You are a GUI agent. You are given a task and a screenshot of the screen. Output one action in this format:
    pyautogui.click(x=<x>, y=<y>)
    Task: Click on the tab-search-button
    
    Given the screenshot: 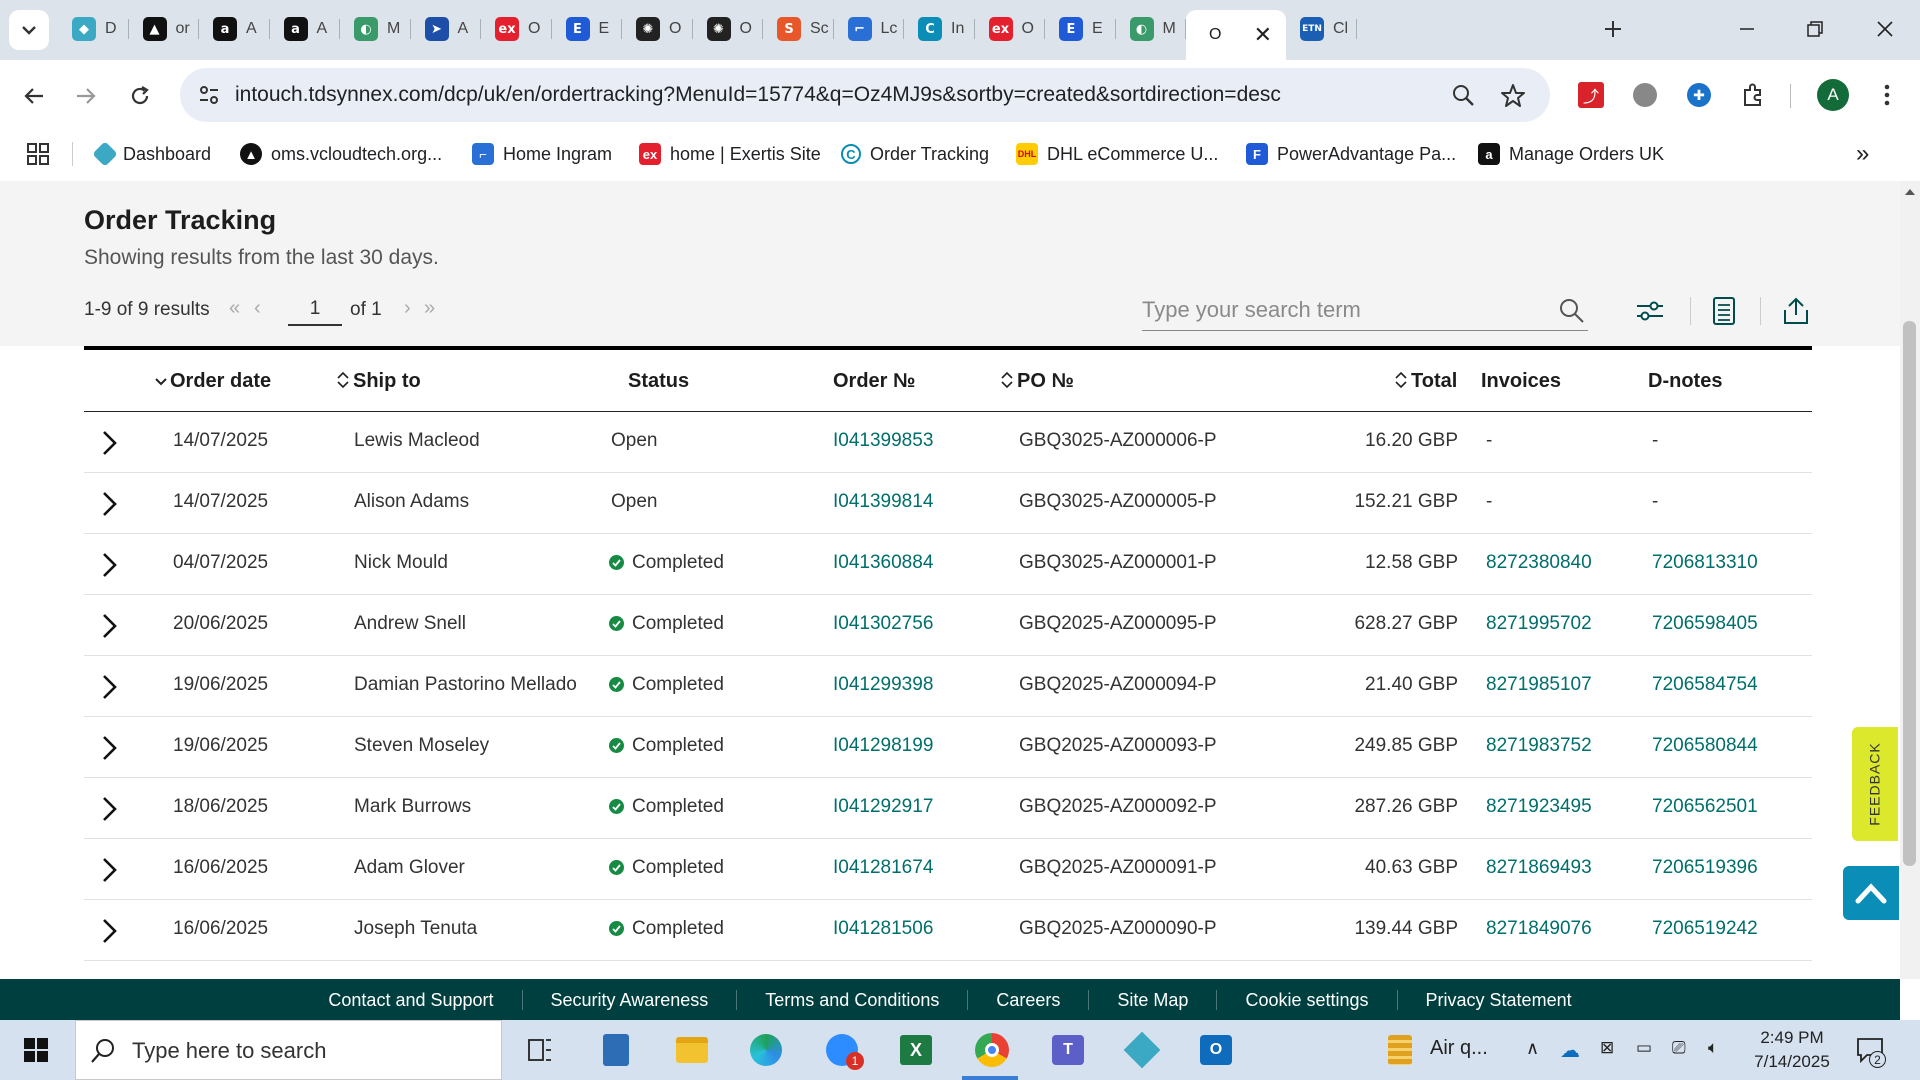 What is the action you would take?
    pyautogui.click(x=29, y=29)
    